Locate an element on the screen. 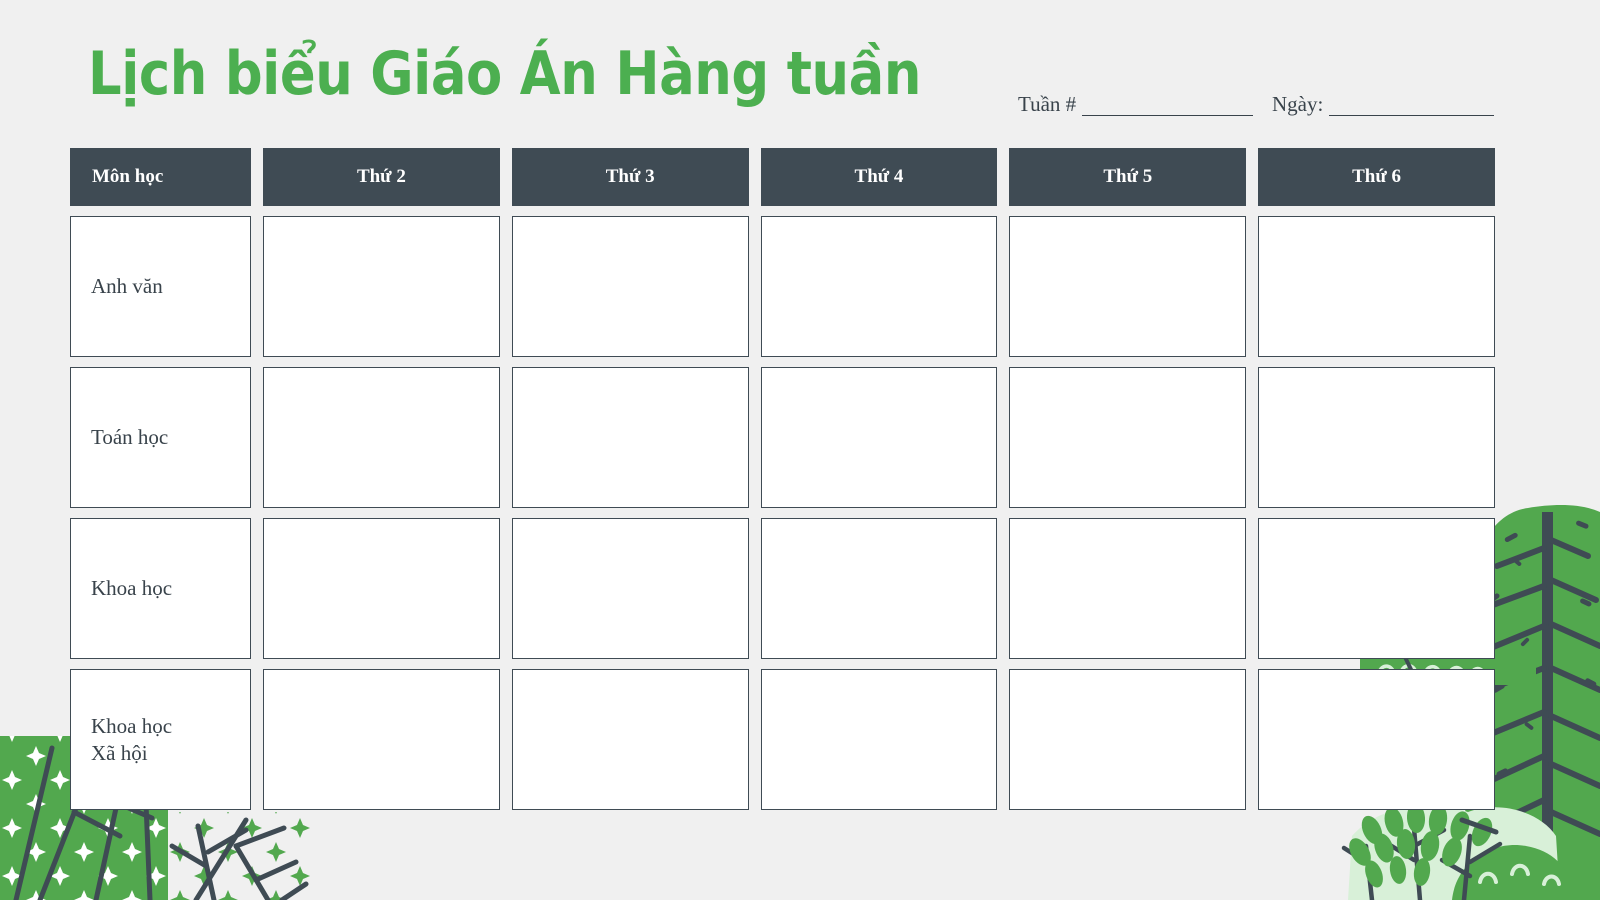 This screenshot has width=1600, height=900. header-day-label: Thứ 4 is located at coordinates (879, 176).